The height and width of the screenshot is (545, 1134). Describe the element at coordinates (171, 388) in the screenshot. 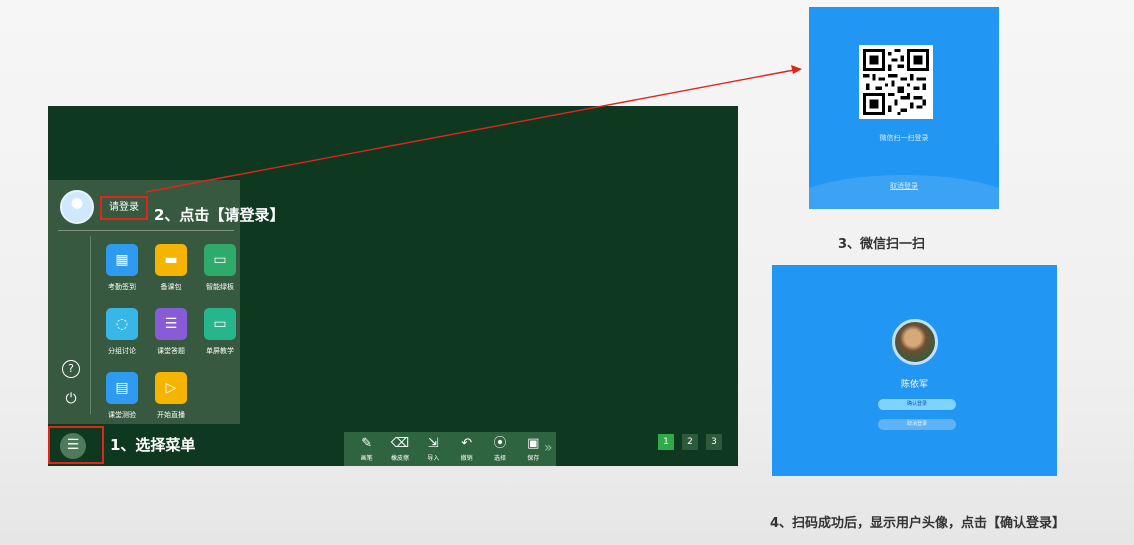

I see `live-icon: ▷` at that location.